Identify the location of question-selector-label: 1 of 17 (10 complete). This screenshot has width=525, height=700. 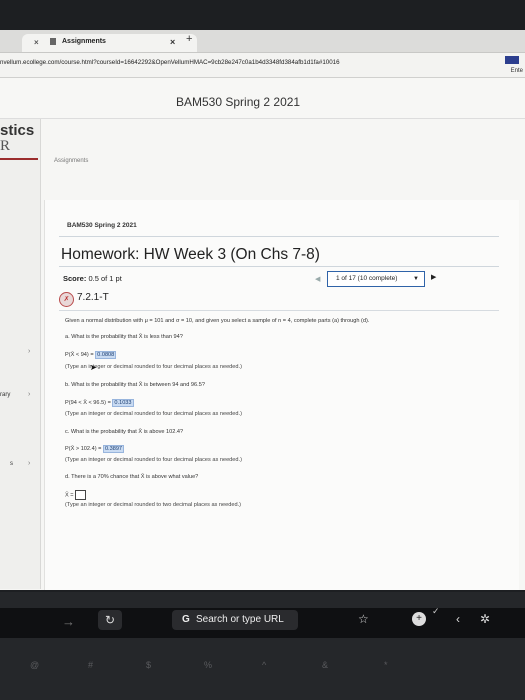
(367, 278).